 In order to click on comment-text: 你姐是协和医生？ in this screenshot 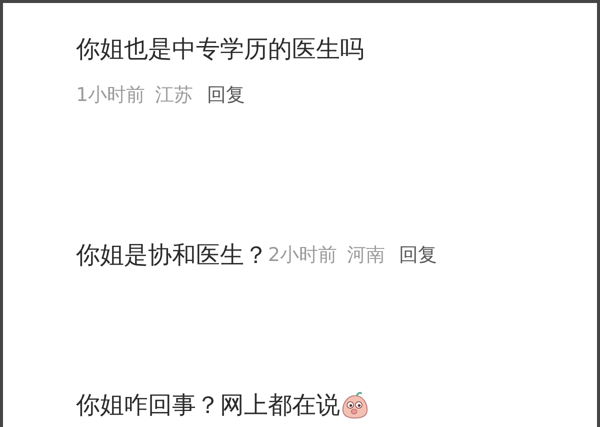, I will do `click(172, 255)`.